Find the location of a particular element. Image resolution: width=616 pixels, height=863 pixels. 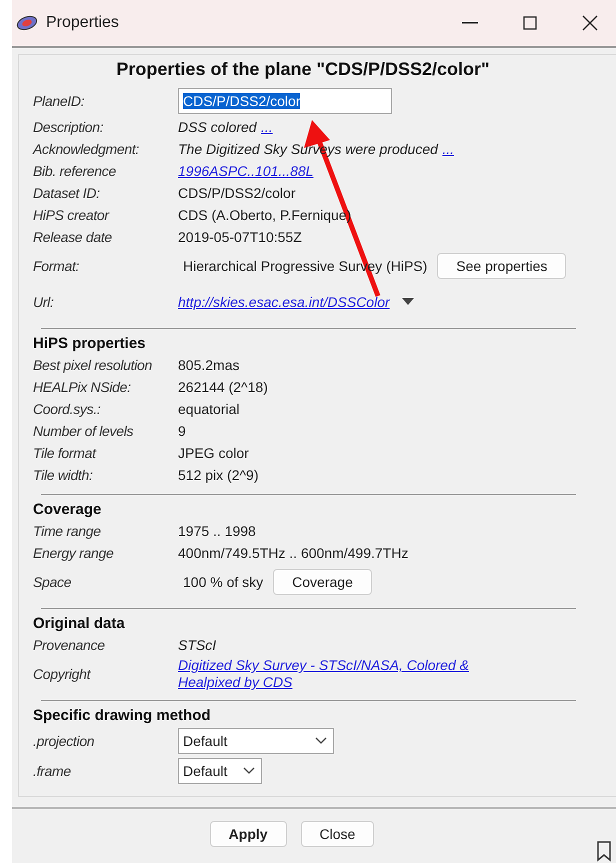

property-label: Provenance is located at coordinates (69, 645).